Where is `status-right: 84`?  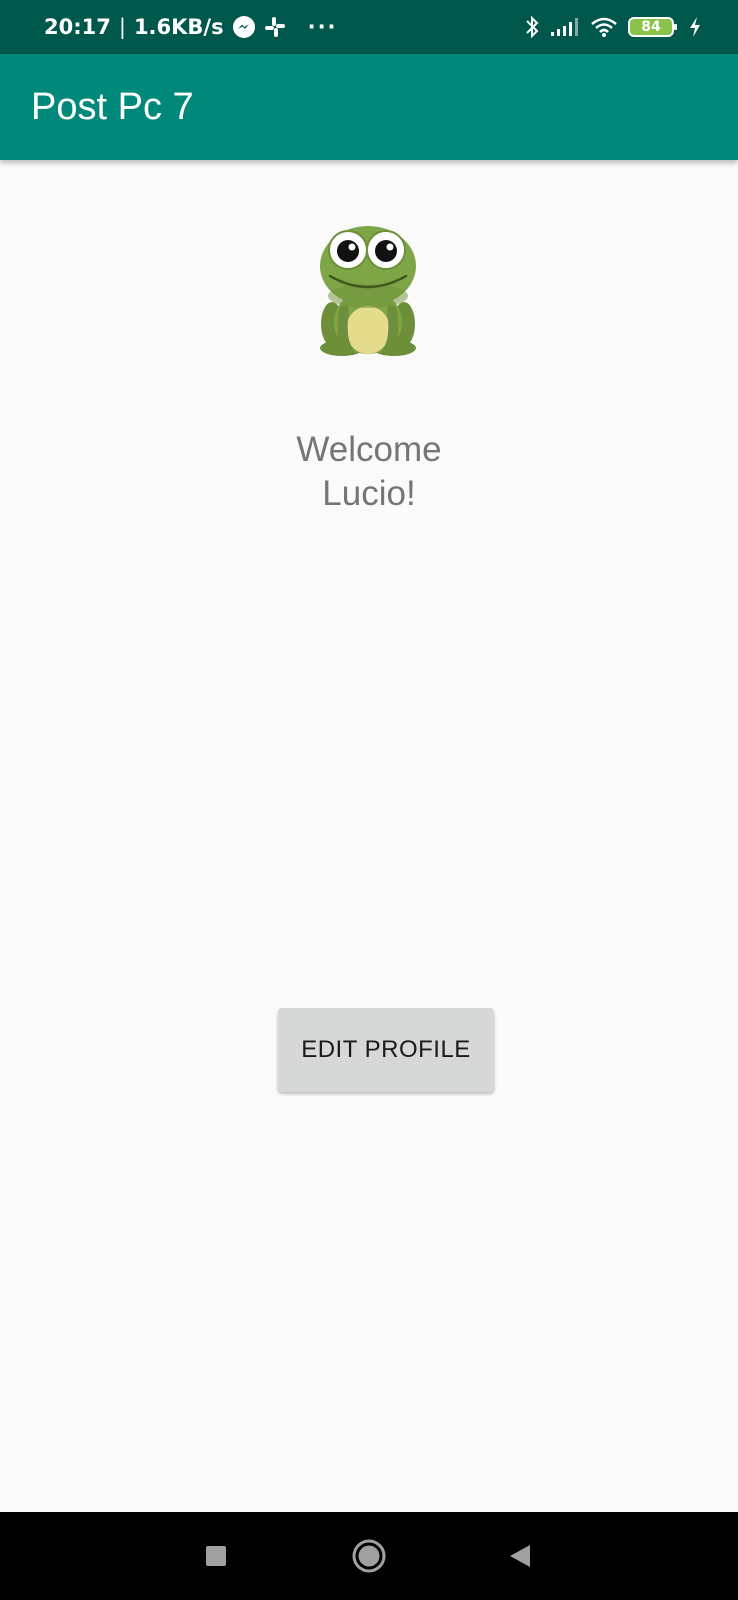
status-right: 84 is located at coordinates (613, 27).